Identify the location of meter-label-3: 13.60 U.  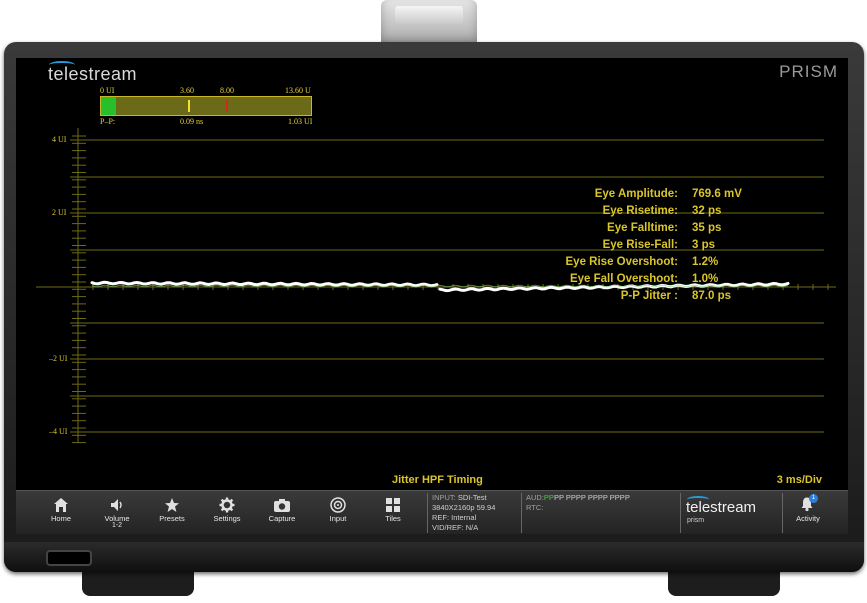
(298, 90).